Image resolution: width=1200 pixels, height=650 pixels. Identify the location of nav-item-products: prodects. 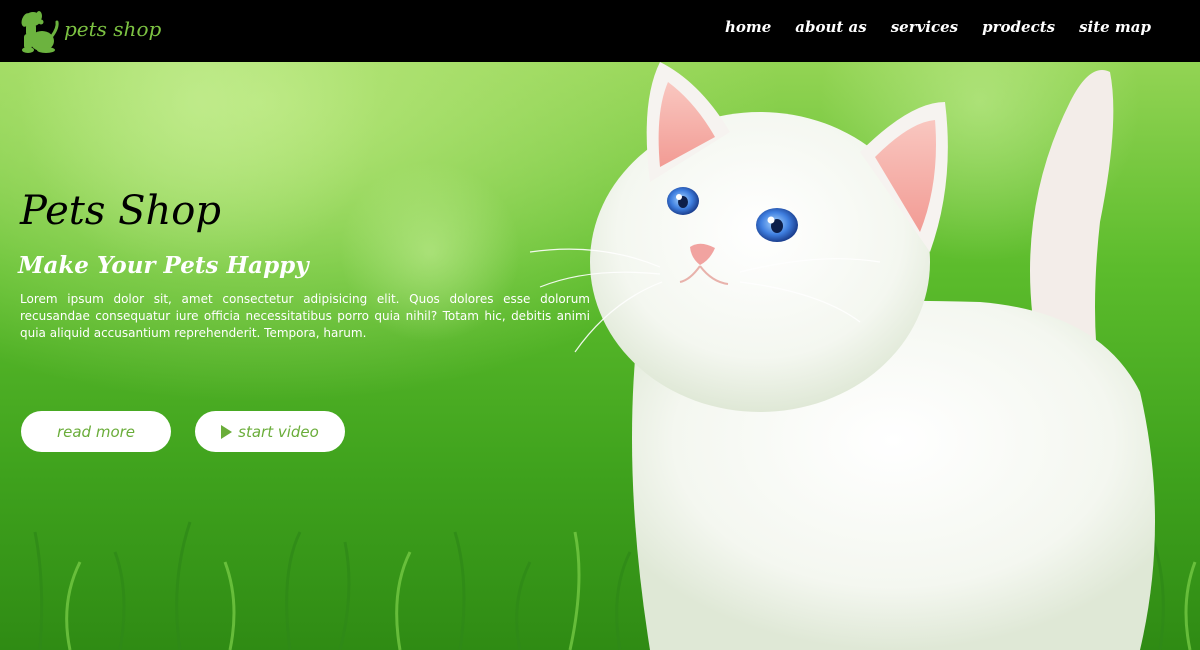
(1018, 27).